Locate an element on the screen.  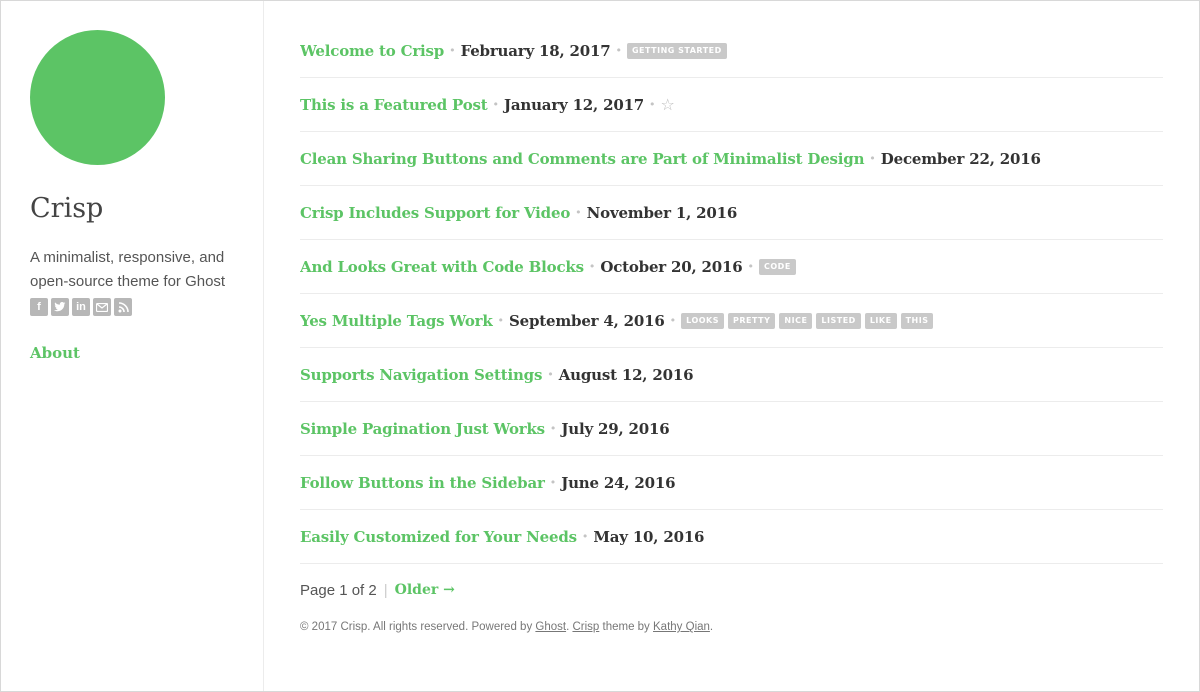
pagination: Page 1 of 2 | Older → is located at coordinates (731, 590).